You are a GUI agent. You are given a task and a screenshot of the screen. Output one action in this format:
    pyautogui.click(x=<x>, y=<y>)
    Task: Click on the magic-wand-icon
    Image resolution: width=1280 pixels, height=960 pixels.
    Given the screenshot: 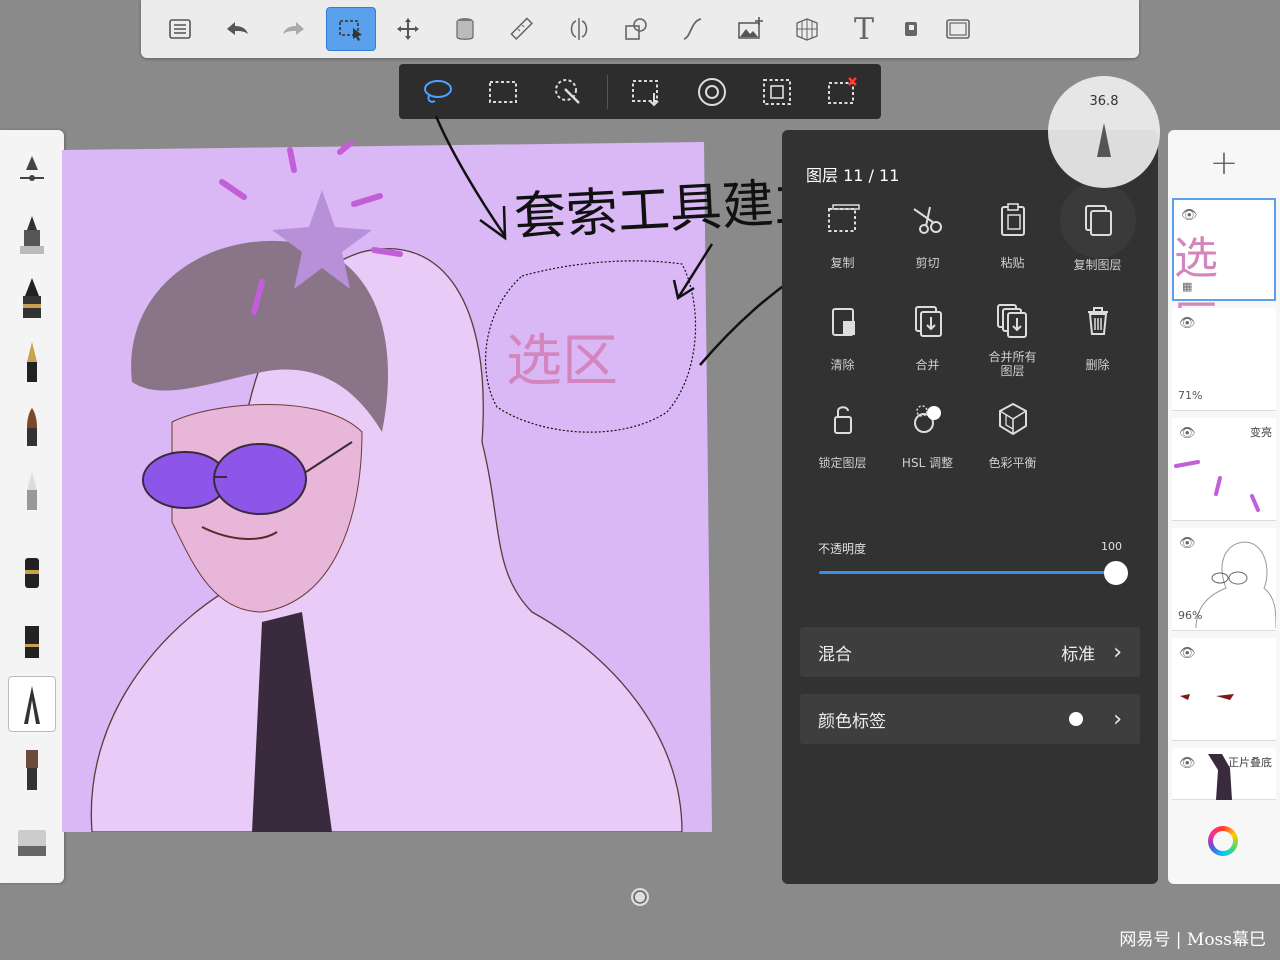 What is the action you would take?
    pyautogui.click(x=568, y=91)
    